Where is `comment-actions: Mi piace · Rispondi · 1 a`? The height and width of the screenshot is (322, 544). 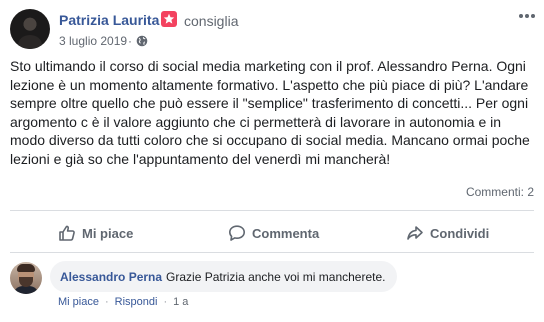
comment-actions: Mi piace · Rispondi · 1 a is located at coordinates (123, 302).